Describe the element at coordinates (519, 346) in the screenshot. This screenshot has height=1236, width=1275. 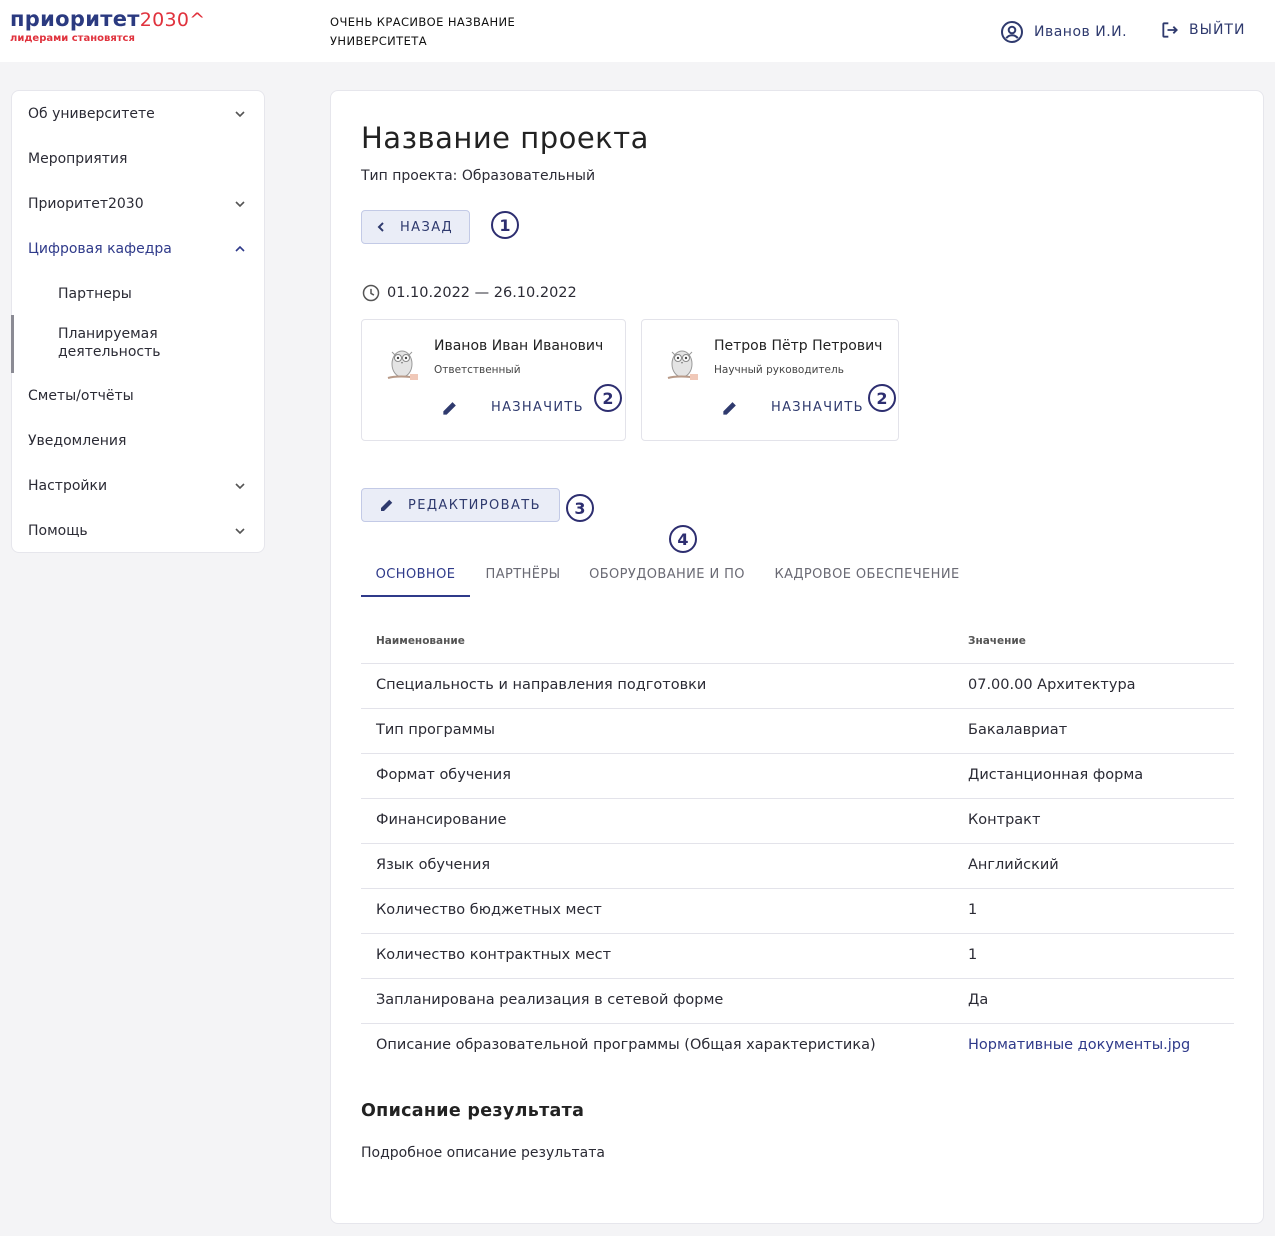
I see `person-name: Иванов Иван Иванович` at that location.